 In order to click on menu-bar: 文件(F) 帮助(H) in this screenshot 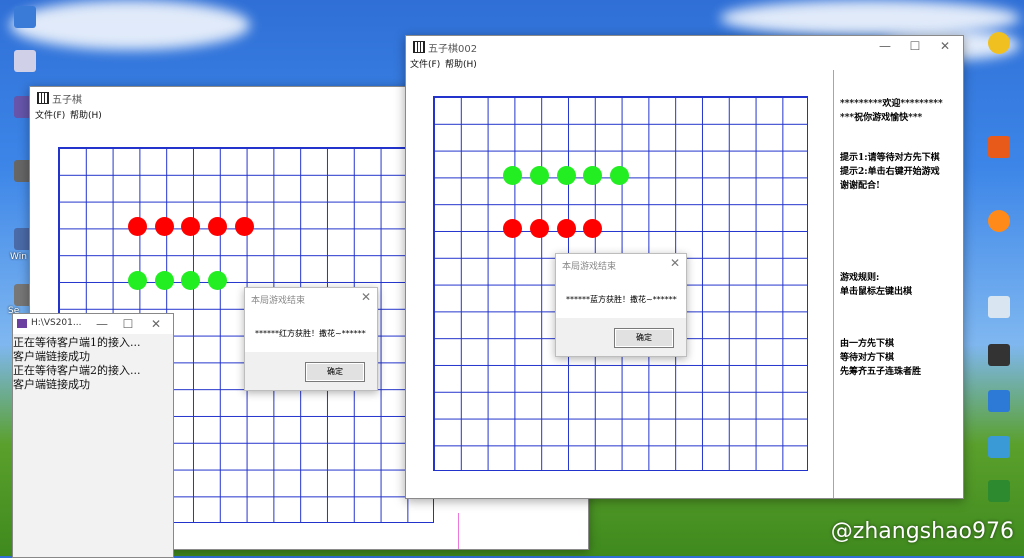, I will do `click(684, 63)`.